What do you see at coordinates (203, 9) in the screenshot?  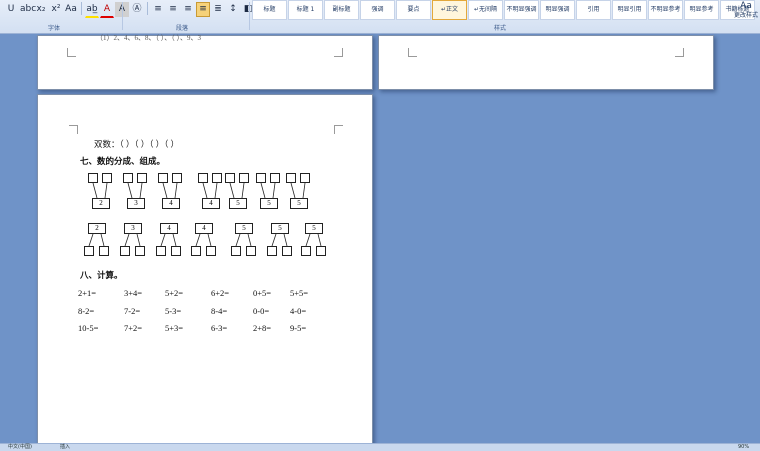 I see `justify-button: ≡` at bounding box center [203, 9].